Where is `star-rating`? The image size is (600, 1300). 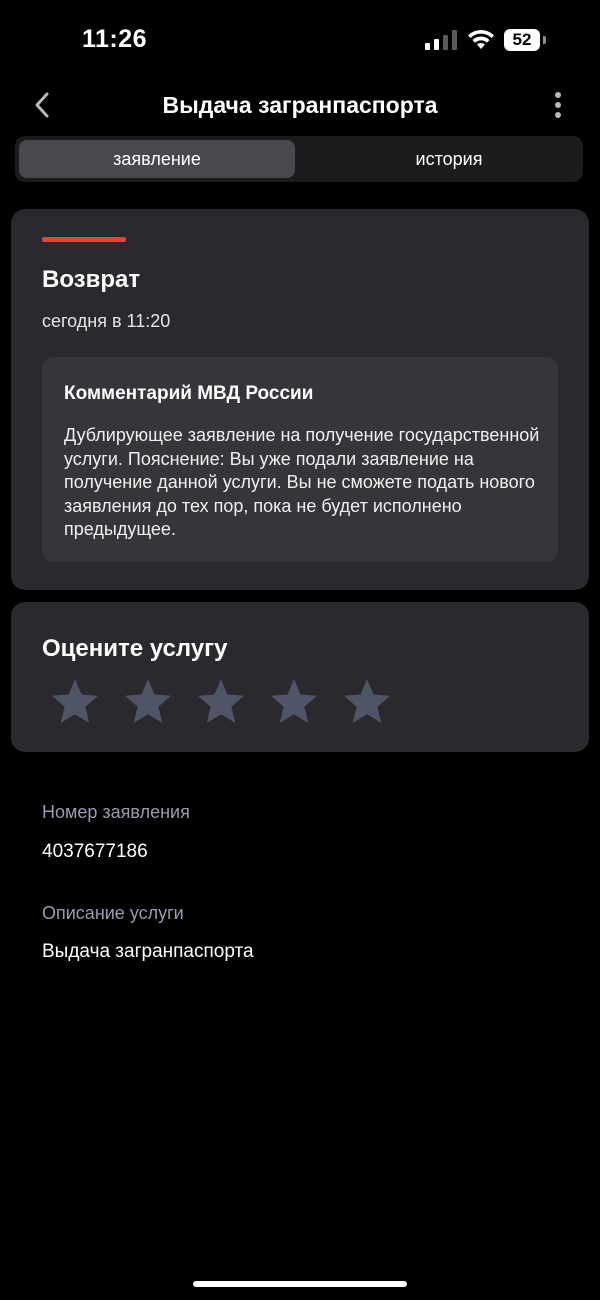
star-rating is located at coordinates (229, 702).